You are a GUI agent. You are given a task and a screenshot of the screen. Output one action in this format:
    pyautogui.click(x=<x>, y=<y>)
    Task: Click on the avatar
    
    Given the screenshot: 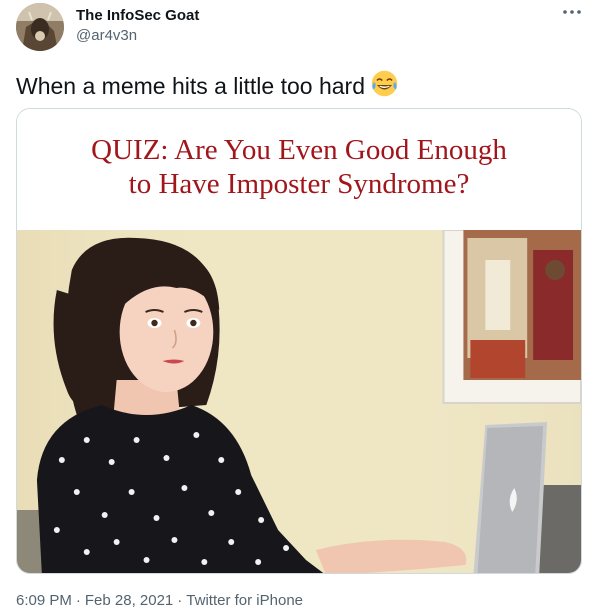 What is the action you would take?
    pyautogui.click(x=40, y=27)
    